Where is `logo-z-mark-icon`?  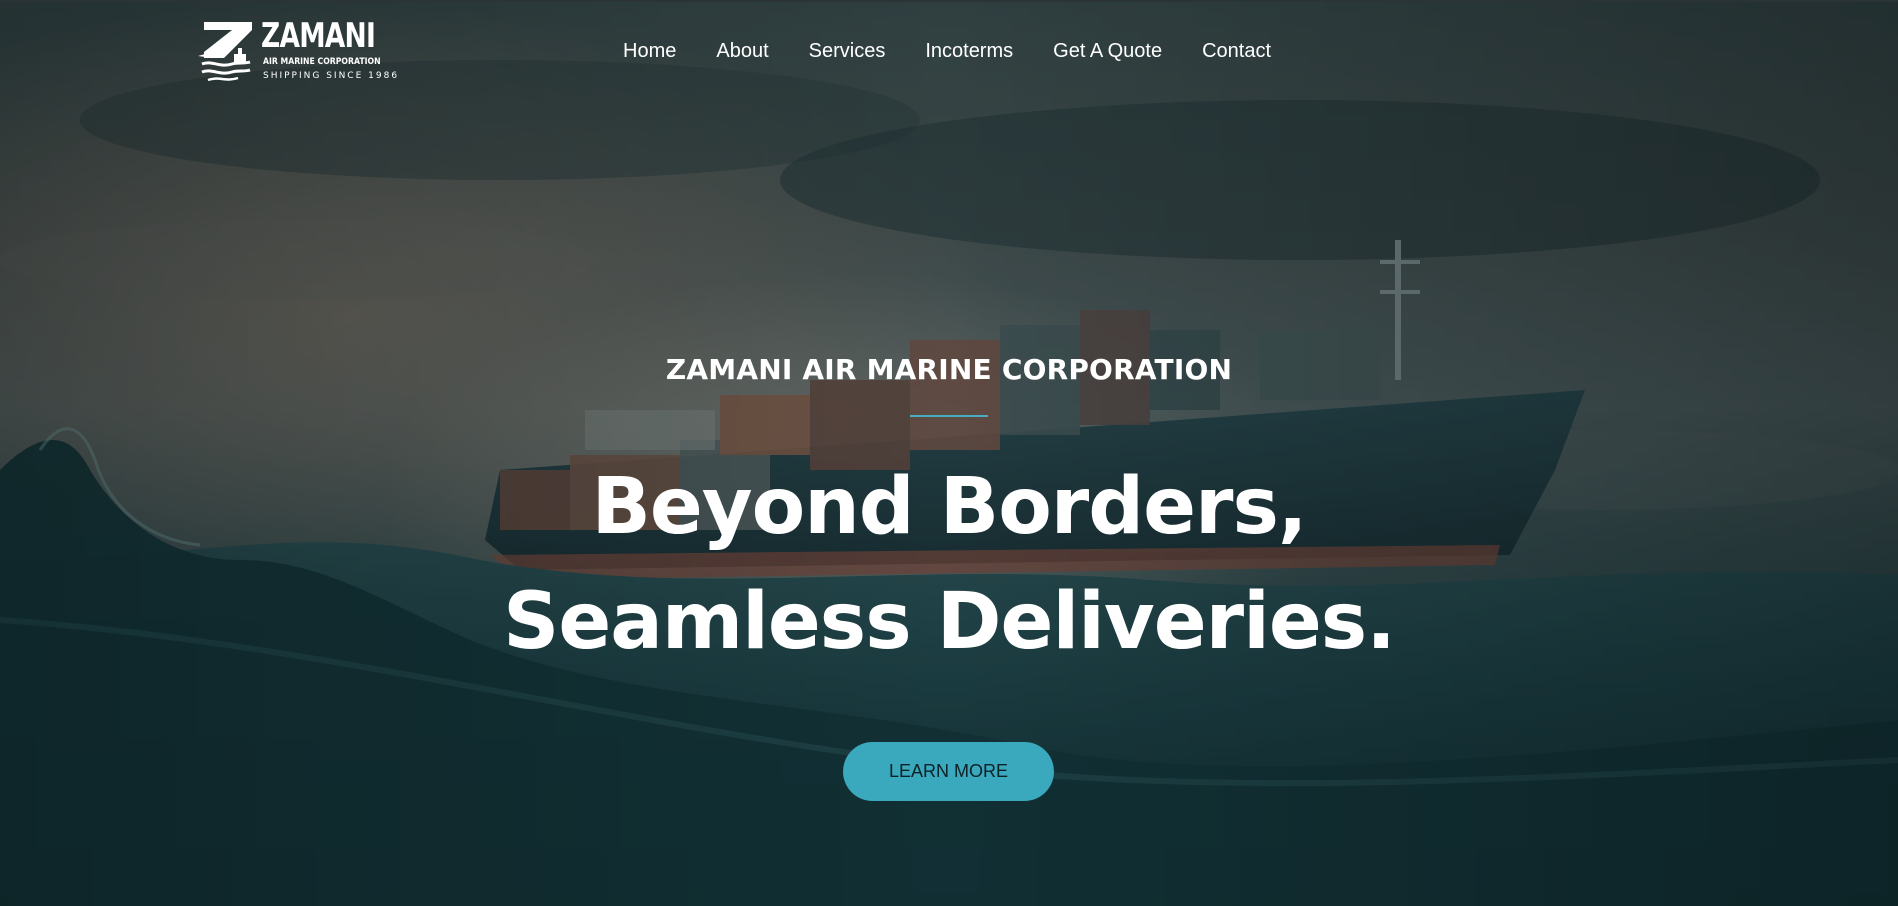 logo-z-mark-icon is located at coordinates (225, 52).